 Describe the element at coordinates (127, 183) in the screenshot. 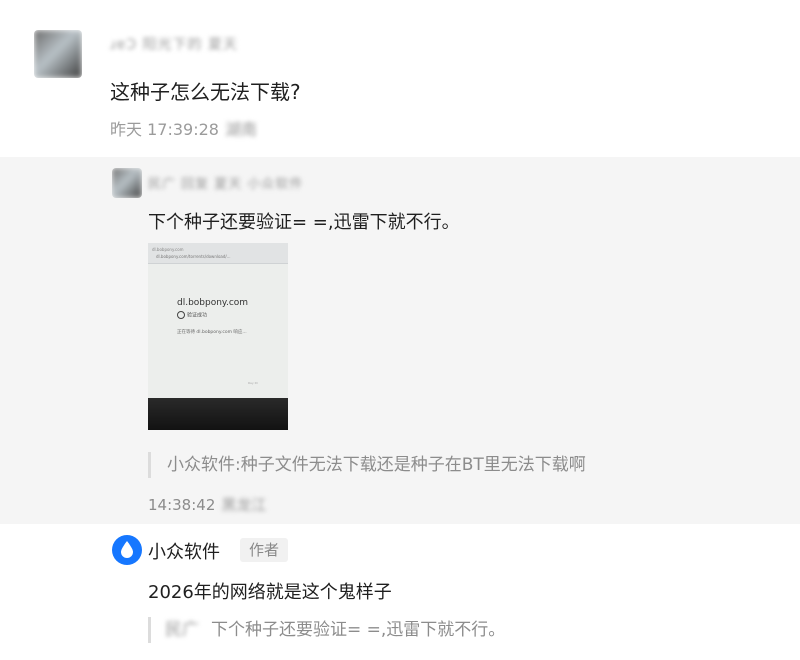

I see `reply-avatar` at that location.